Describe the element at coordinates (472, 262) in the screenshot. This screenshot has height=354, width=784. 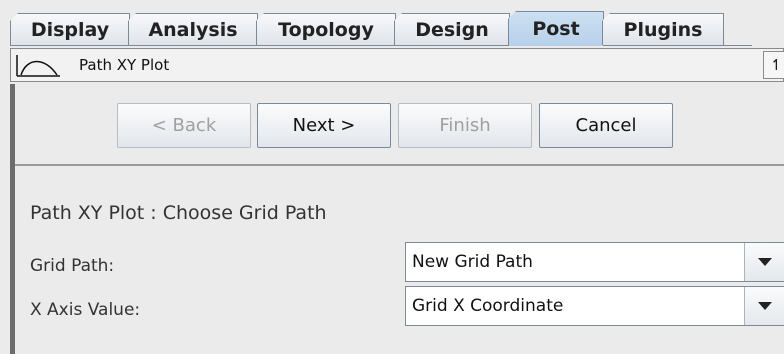
I see `grid-path-value: New Grid Path` at that location.